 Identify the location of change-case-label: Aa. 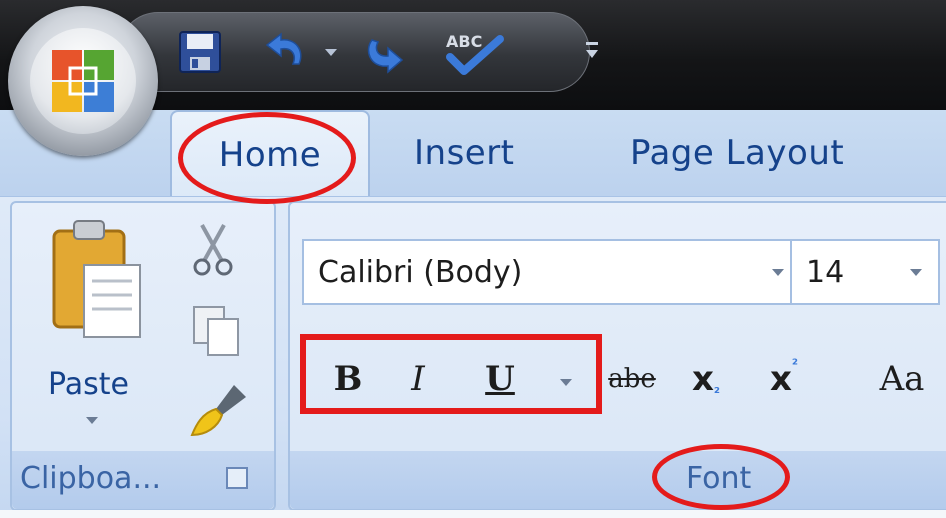
(902, 379).